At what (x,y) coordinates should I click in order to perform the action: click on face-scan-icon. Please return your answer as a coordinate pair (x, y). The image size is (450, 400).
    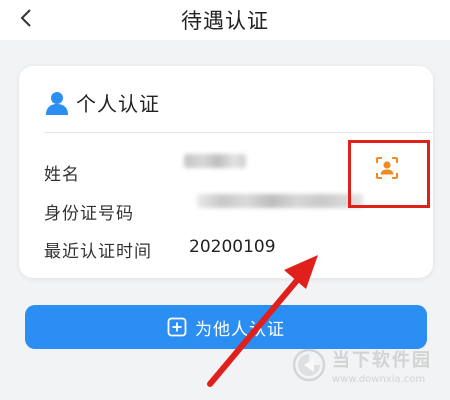
    Looking at the image, I should click on (387, 168).